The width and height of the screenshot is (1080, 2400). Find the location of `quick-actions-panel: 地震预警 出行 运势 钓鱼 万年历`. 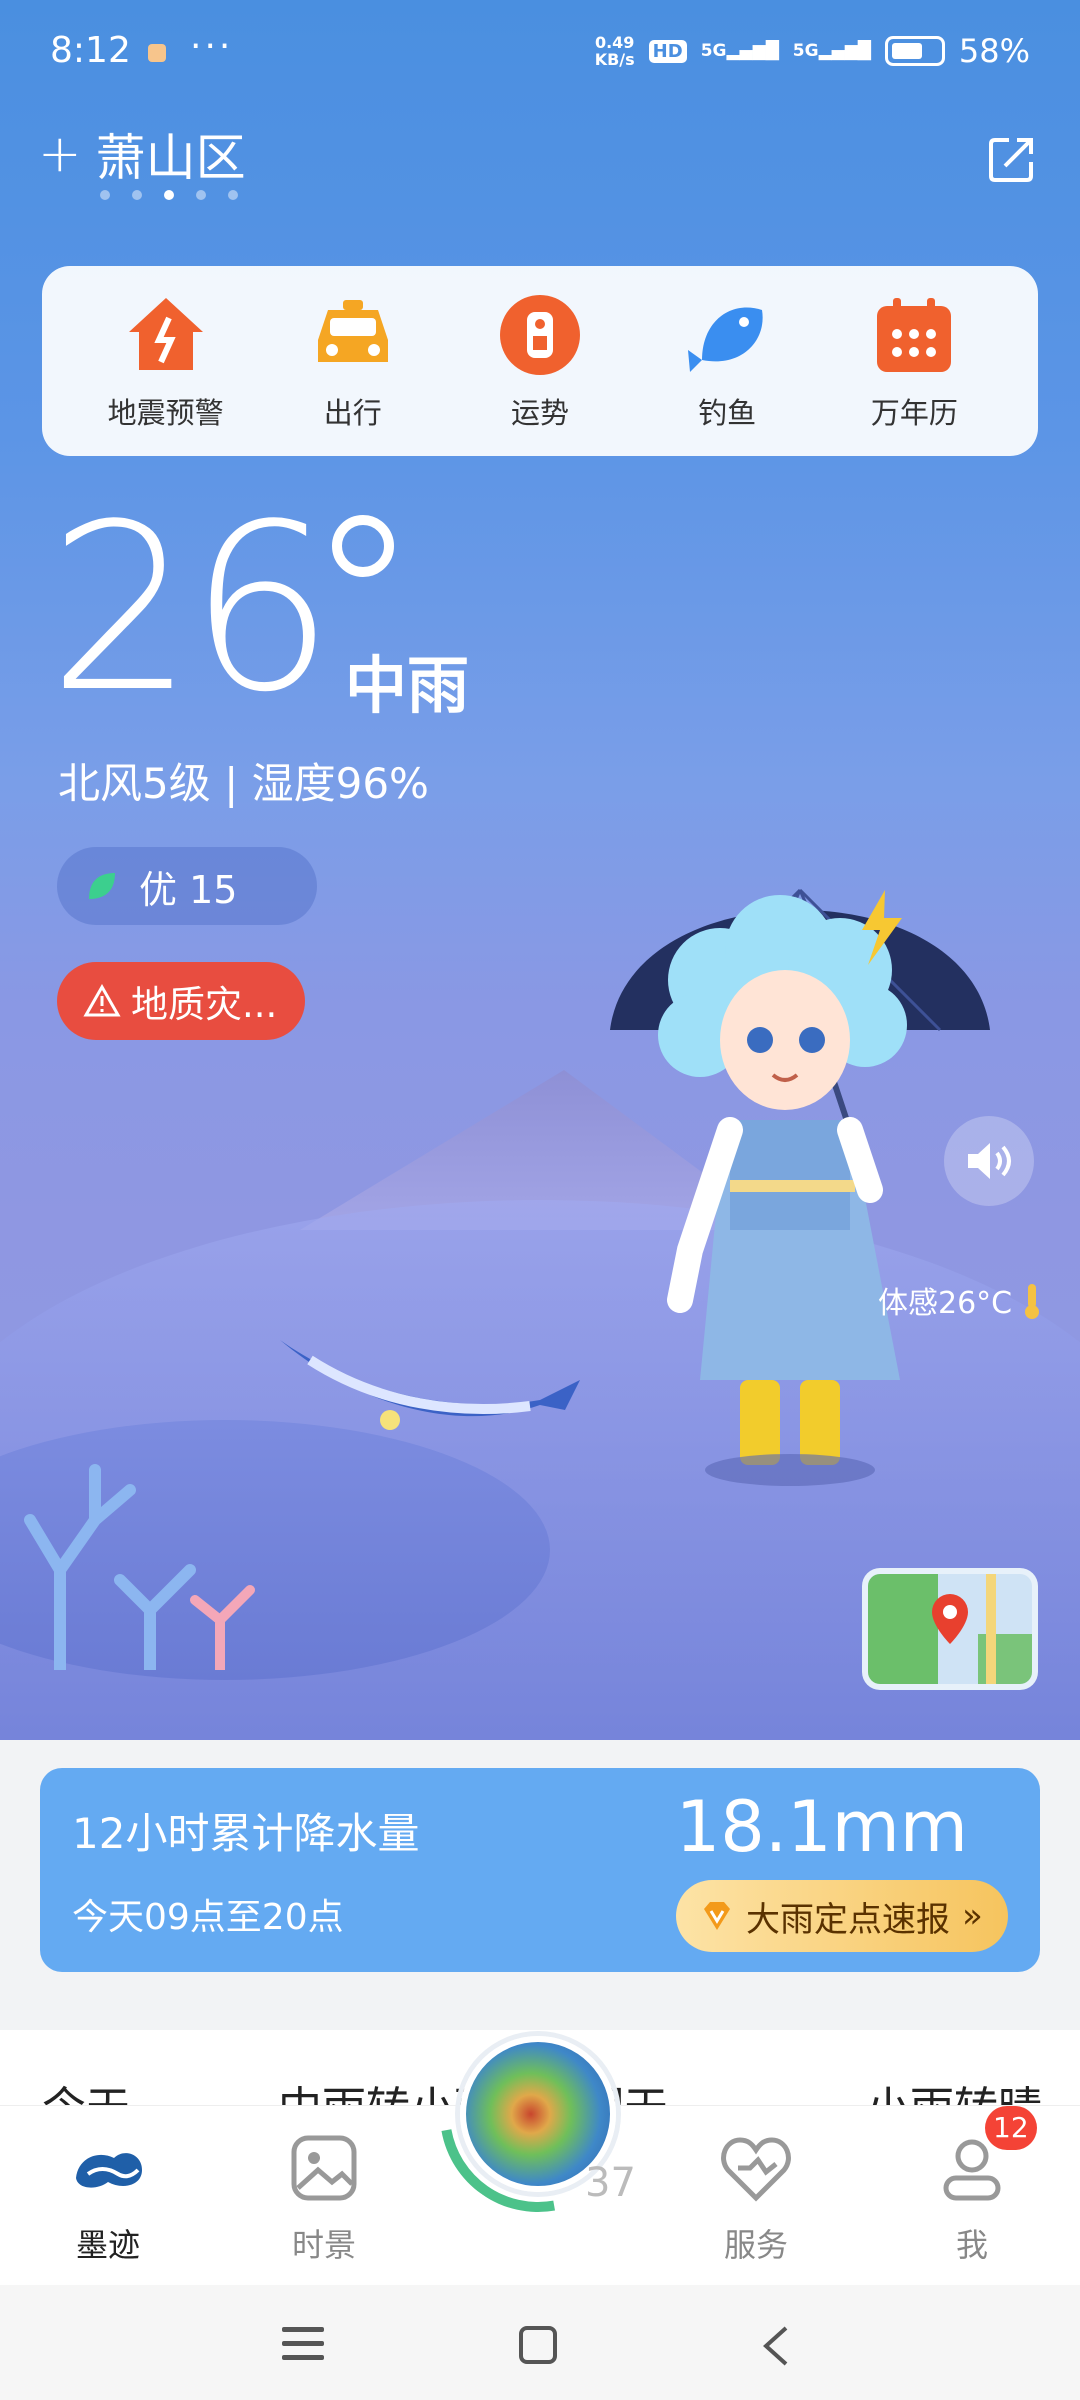

quick-actions-panel: 地震预警 出行 运势 钓鱼 万年历 is located at coordinates (540, 361).